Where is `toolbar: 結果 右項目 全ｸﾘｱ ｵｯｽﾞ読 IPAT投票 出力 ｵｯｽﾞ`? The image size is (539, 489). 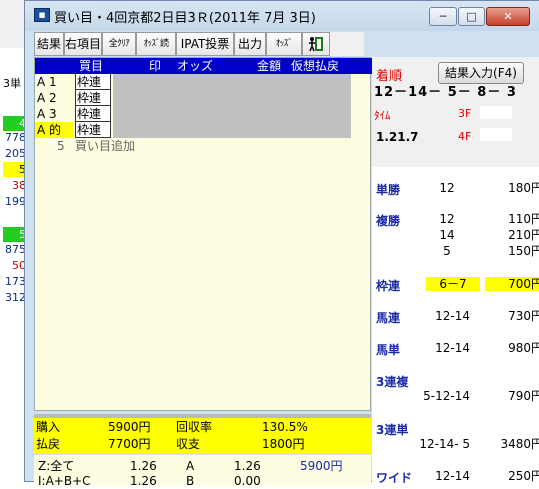 toolbar: 結果 右項目 全ｸﾘｱ ｵｯｽﾞ読 IPAT投票 出力 ｵｯｽﾞ is located at coordinates (199, 44).